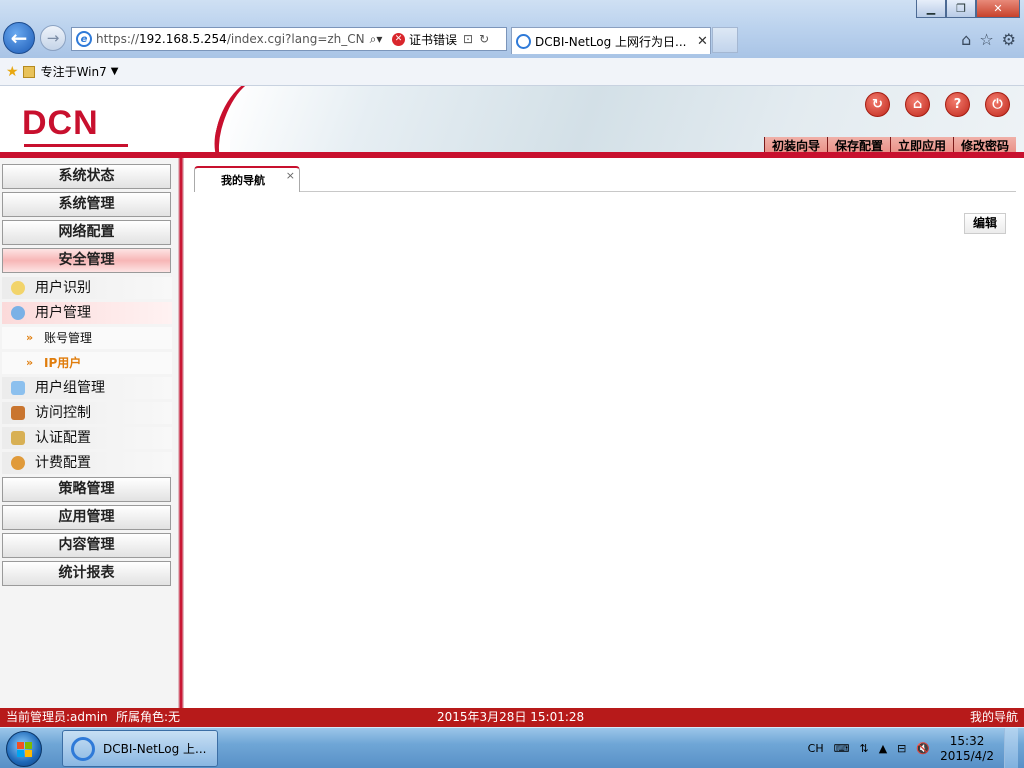 This screenshot has width=1024, height=768. What do you see at coordinates (376, 39) in the screenshot?
I see `search-dropdown-icon: ⌕▾` at bounding box center [376, 39].